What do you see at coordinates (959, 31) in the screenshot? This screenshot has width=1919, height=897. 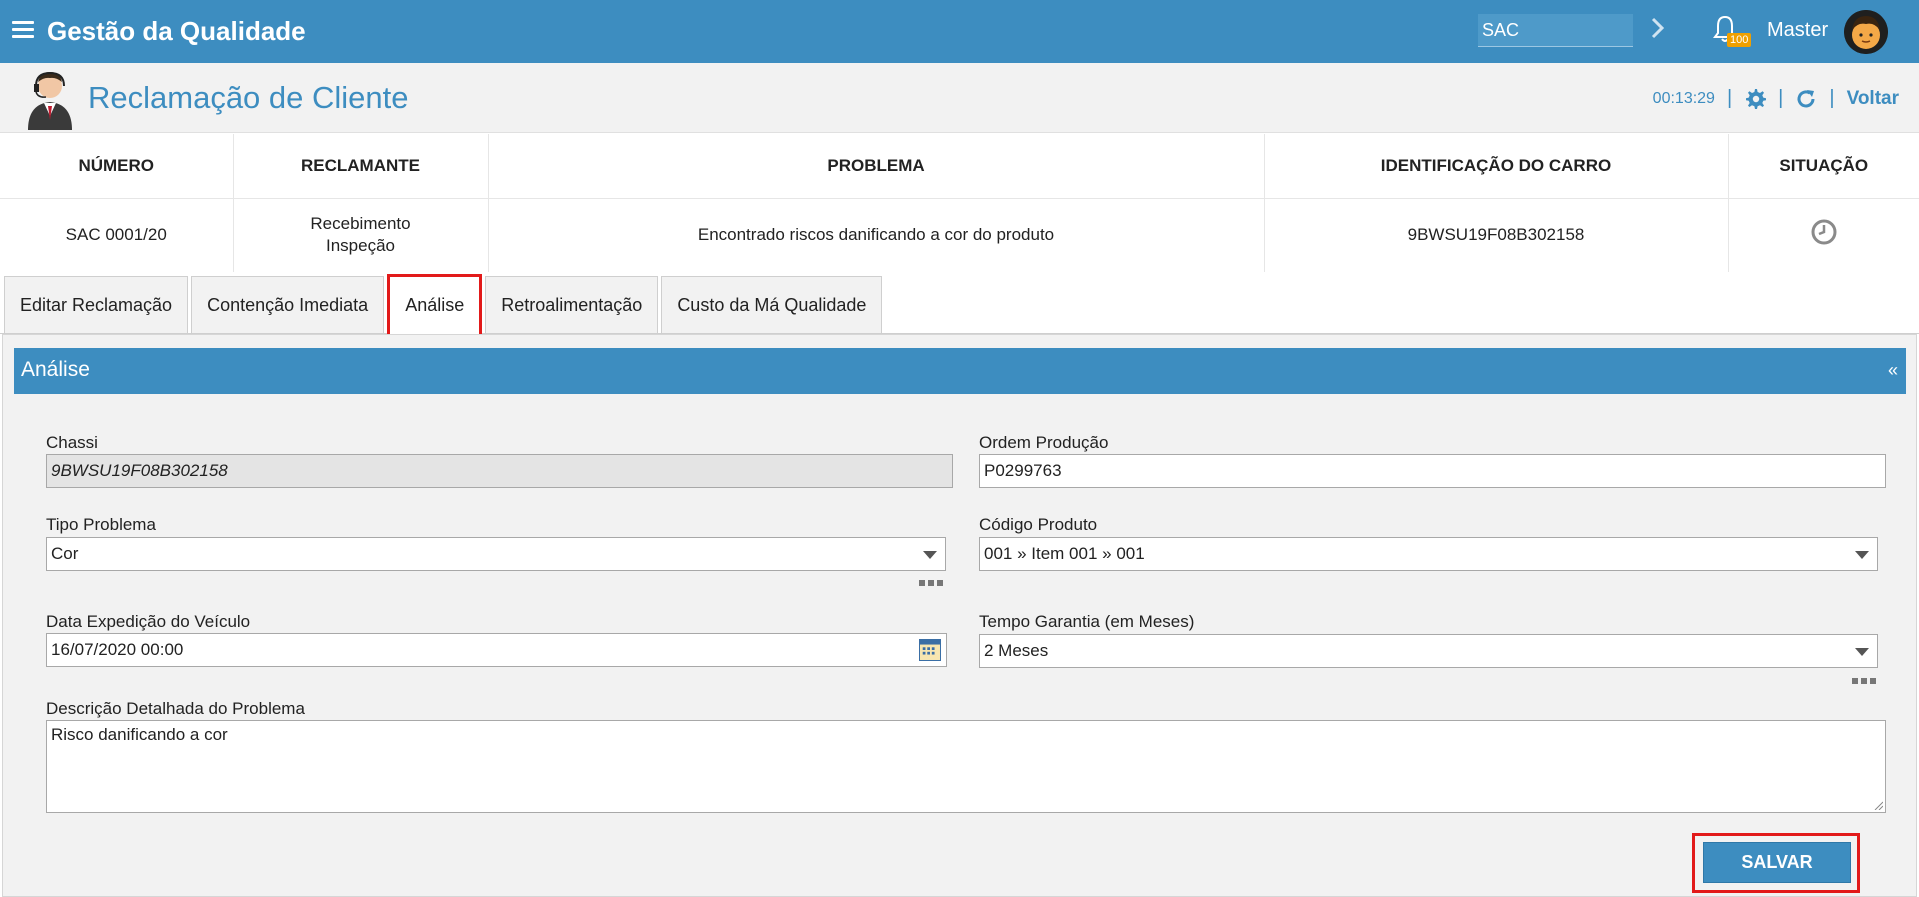 I see `top-bar: Gestão da Qualidade 100 Master` at bounding box center [959, 31].